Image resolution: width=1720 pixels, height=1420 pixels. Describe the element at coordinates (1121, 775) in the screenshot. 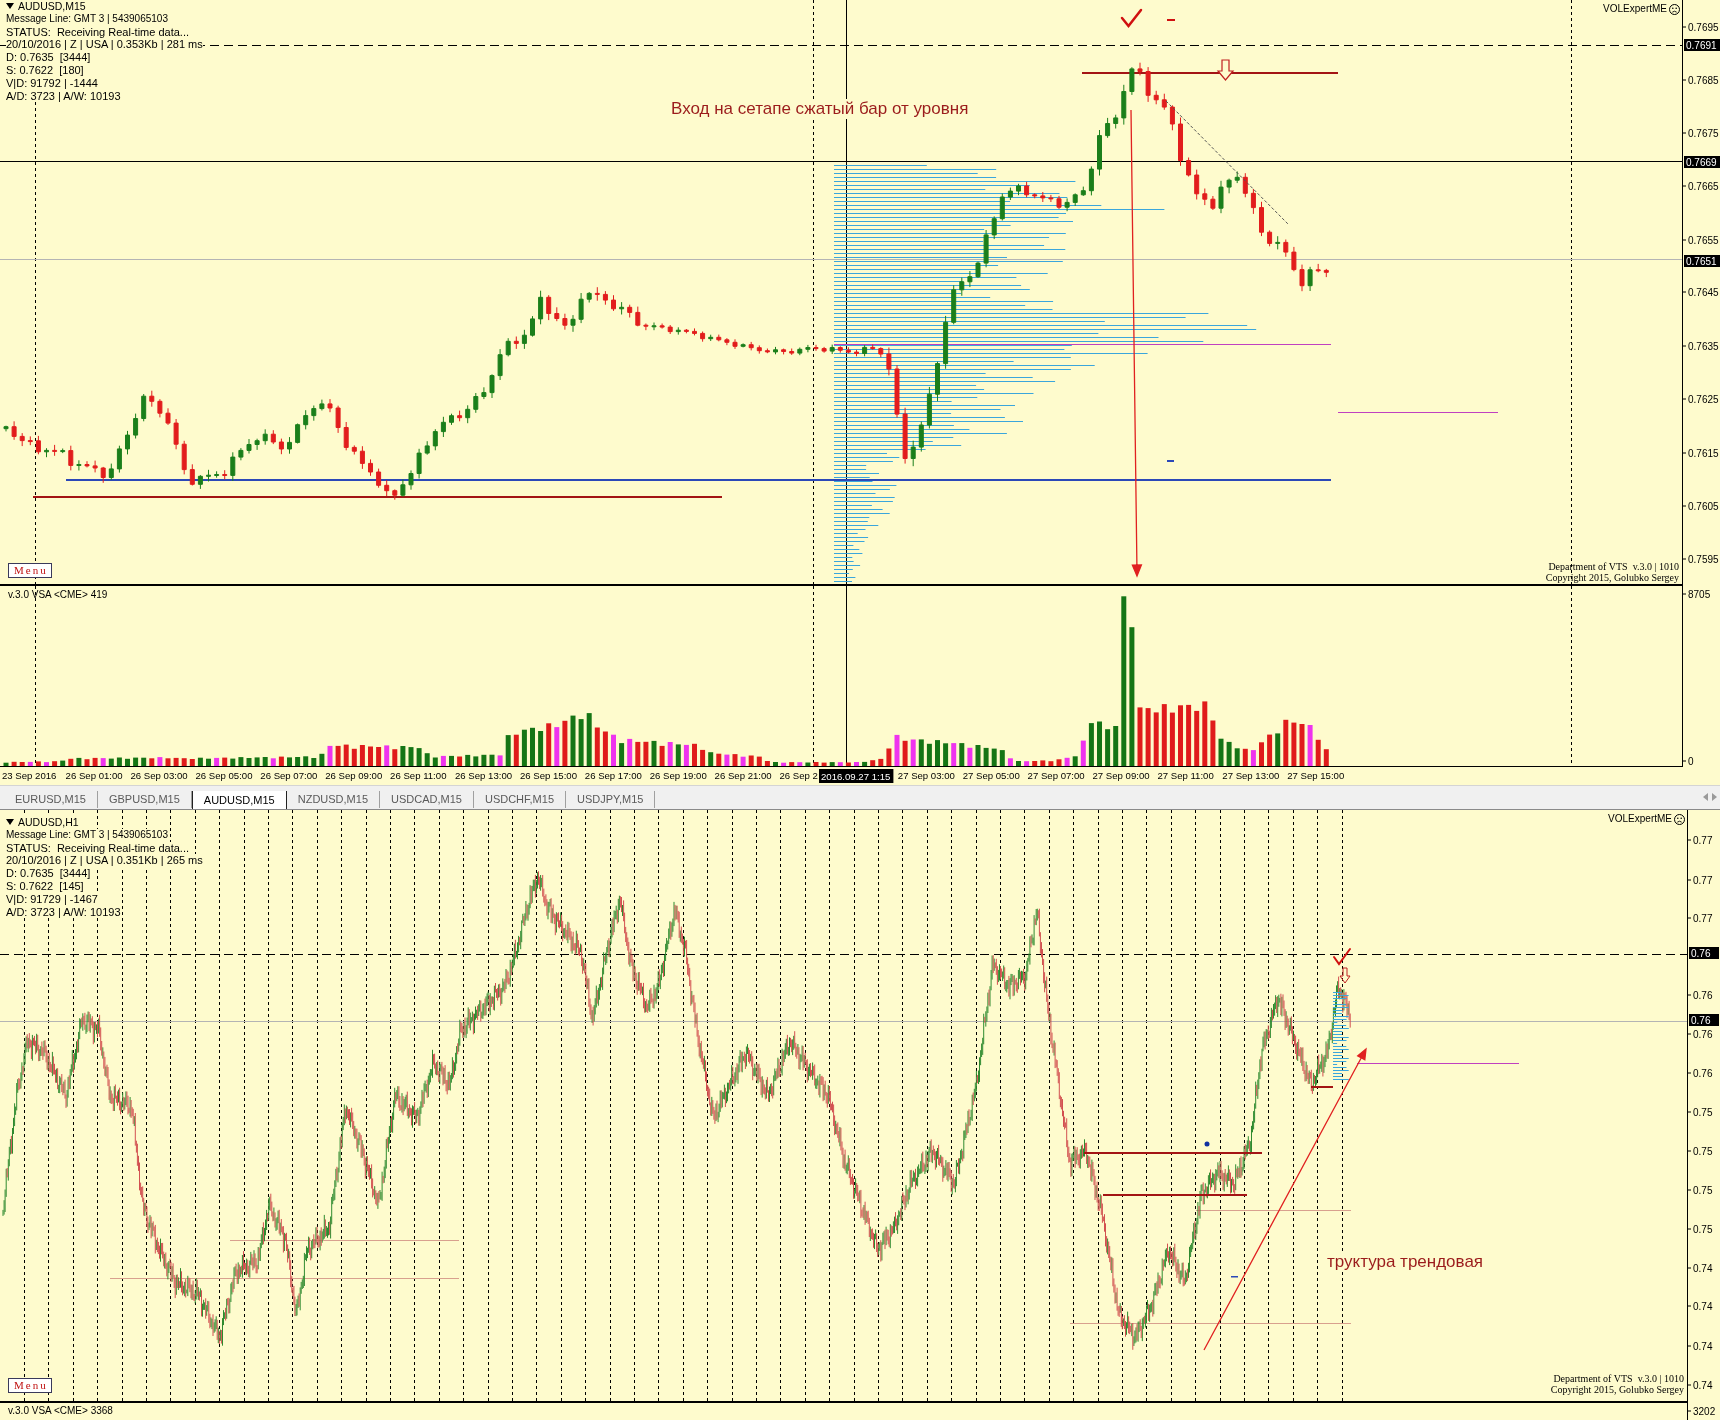

I see `time-axis-label: 27 Sep 09:00` at that location.